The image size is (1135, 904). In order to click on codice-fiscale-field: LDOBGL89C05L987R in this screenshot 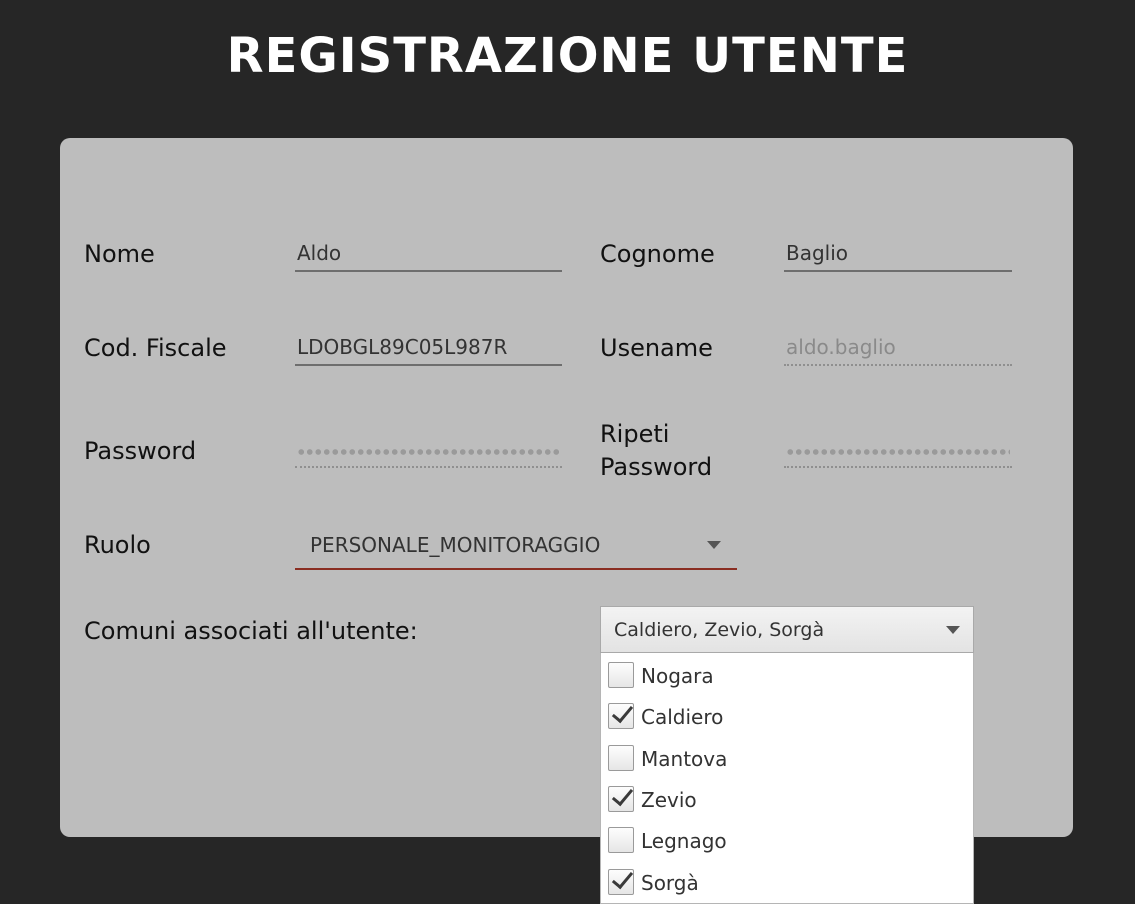, I will do `click(428, 349)`.